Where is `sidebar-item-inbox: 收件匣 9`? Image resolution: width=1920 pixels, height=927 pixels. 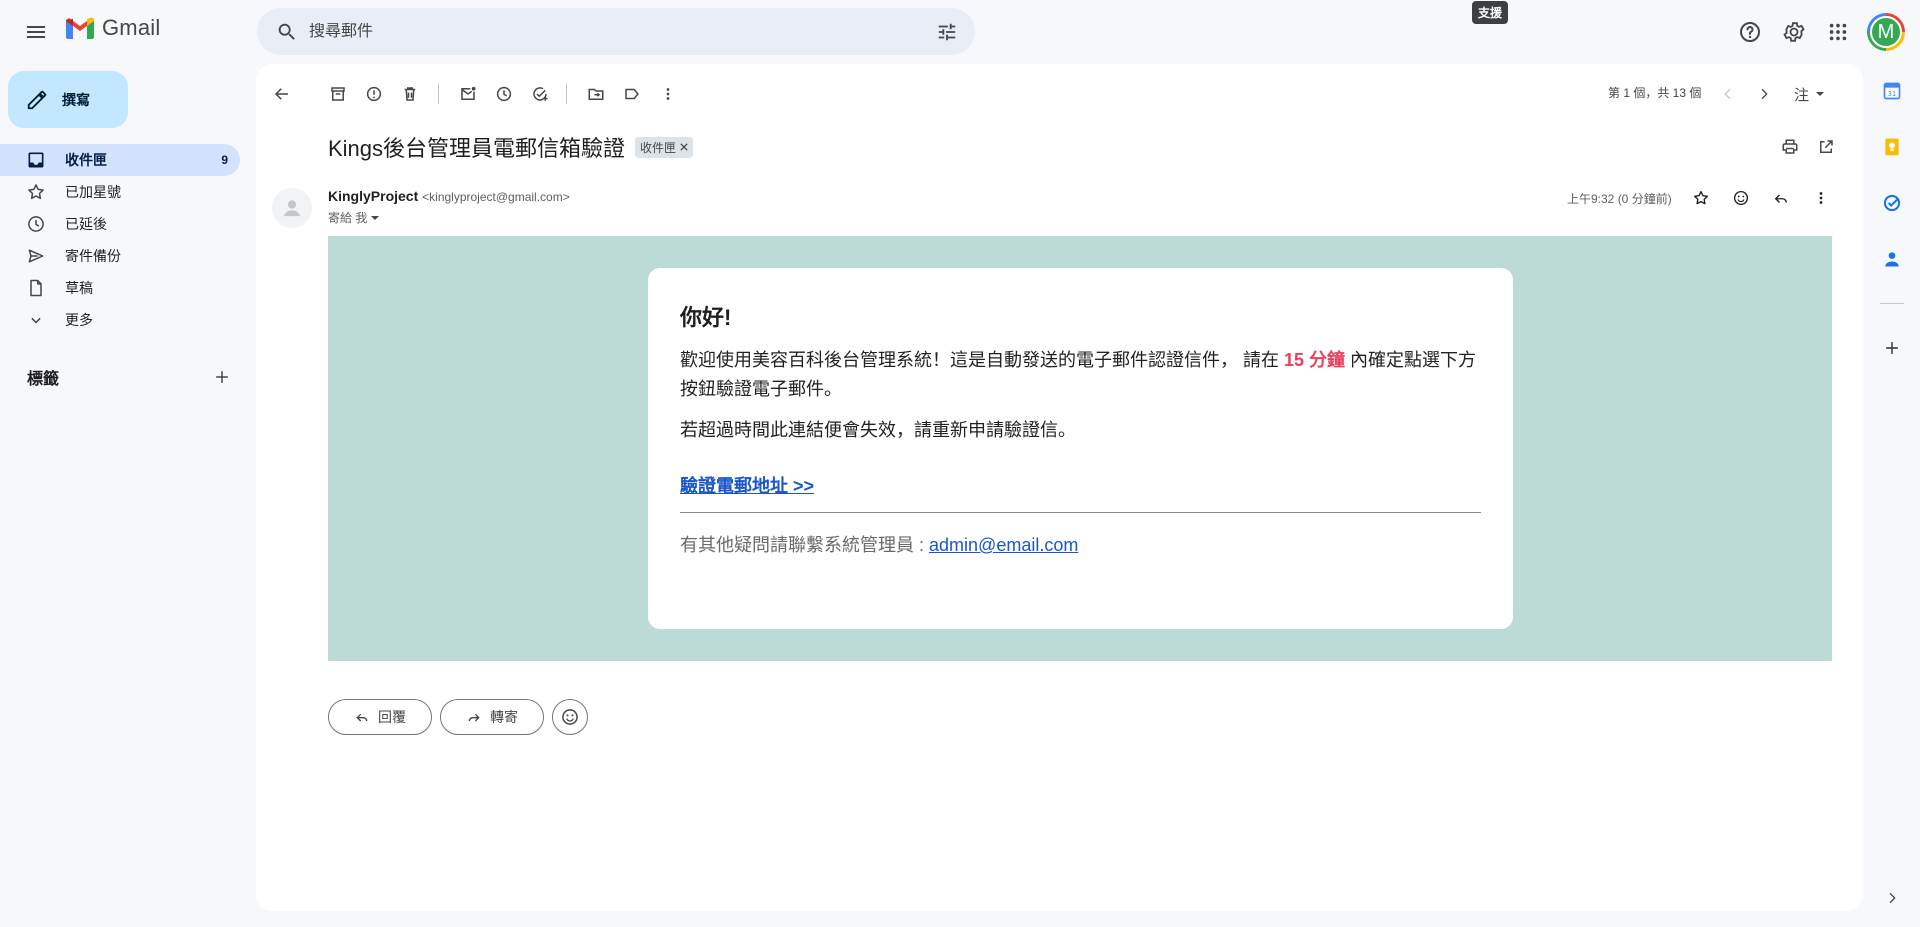
sidebar-item-inbox: 收件匣 9 is located at coordinates (120, 160).